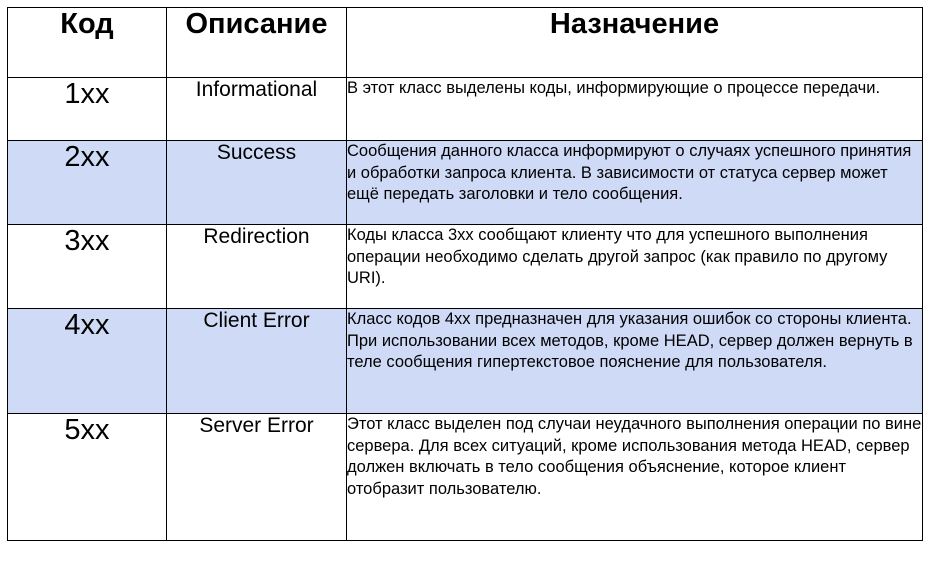  Describe the element at coordinates (256, 477) in the screenshot. I see `status-description-cell: Server Error` at that location.